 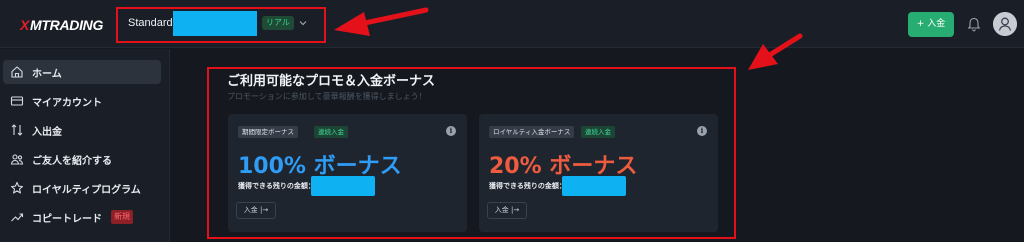 What do you see at coordinates (122, 217) in the screenshot?
I see `new-badge: 新規` at bounding box center [122, 217].